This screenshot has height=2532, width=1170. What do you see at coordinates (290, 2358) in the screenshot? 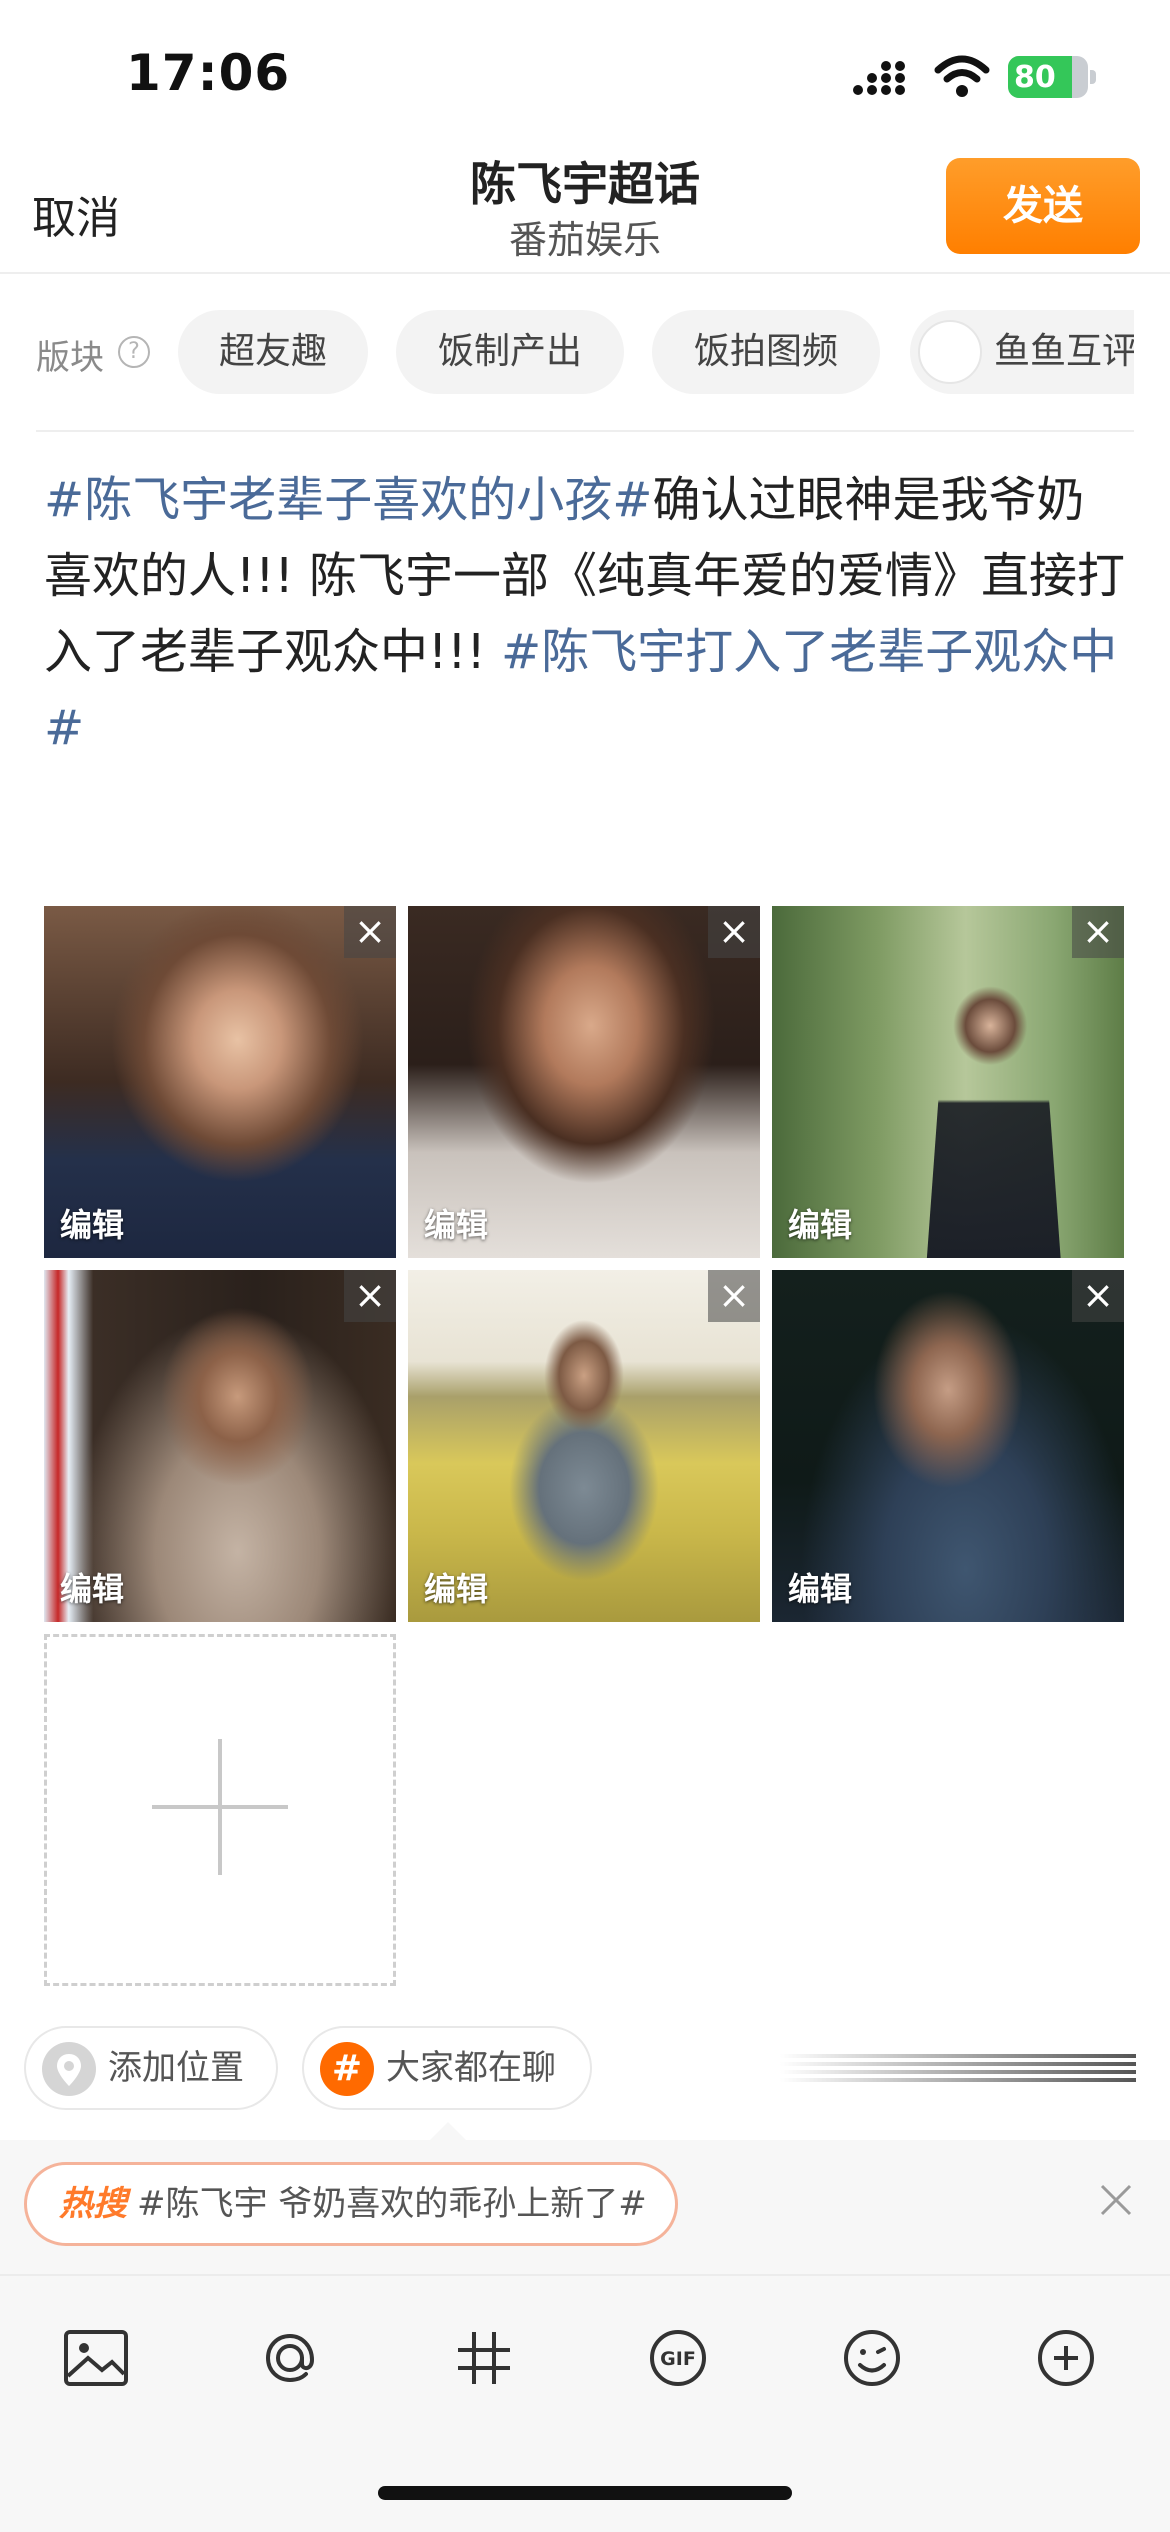
I see `mention-icon` at bounding box center [290, 2358].